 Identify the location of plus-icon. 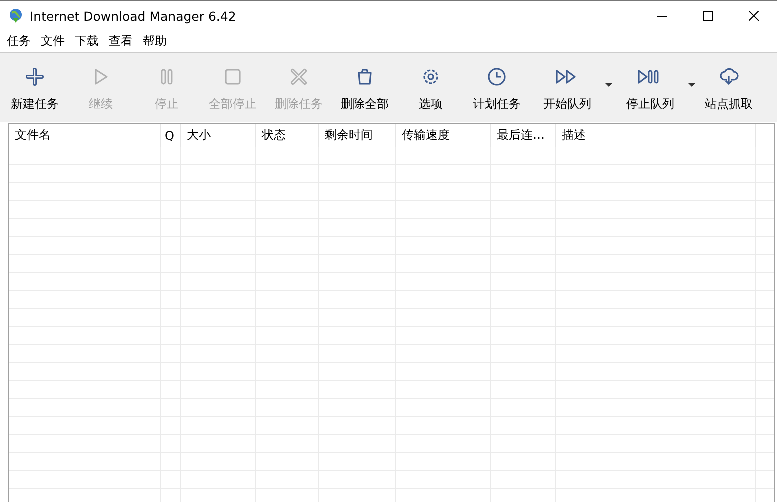
(35, 77).